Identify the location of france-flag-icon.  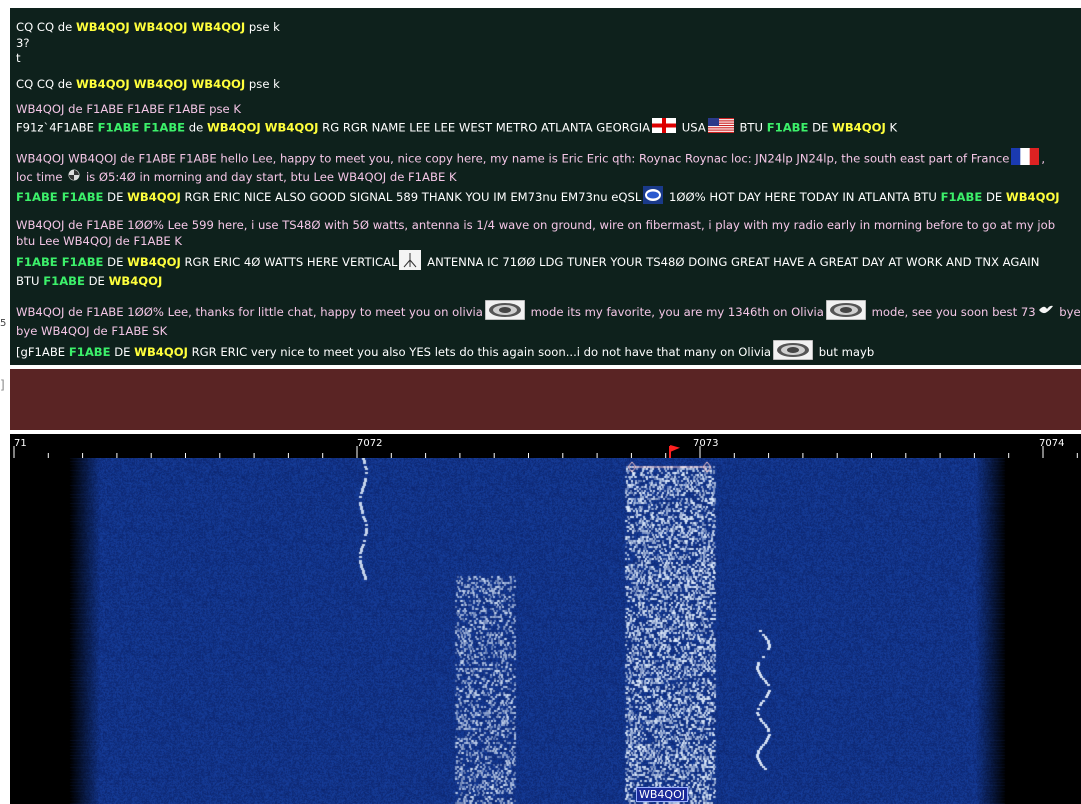
(1025, 158).